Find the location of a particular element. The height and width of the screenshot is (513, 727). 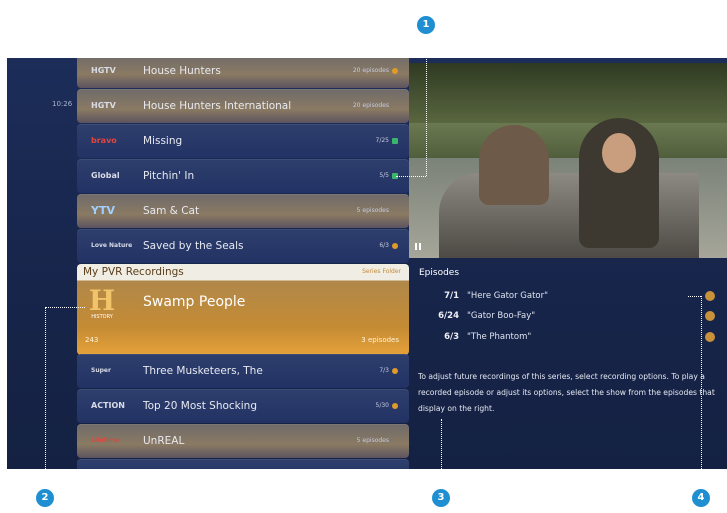

episode-name: "The Phantom" is located at coordinates (499, 337).